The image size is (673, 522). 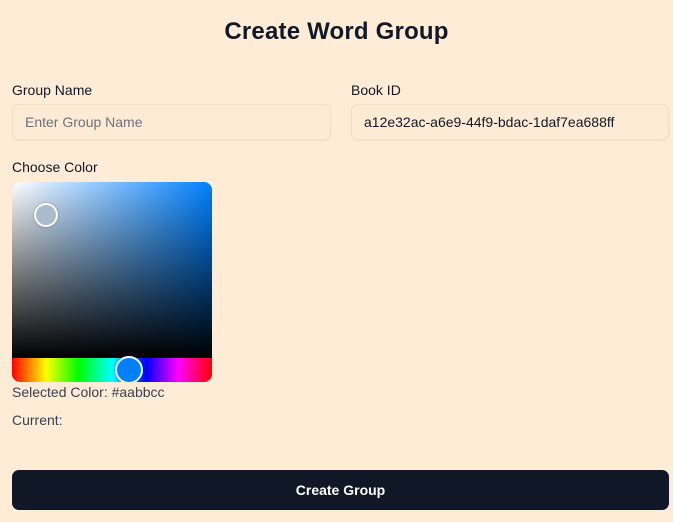 I want to click on current-color-label: Current:, so click(x=37, y=420).